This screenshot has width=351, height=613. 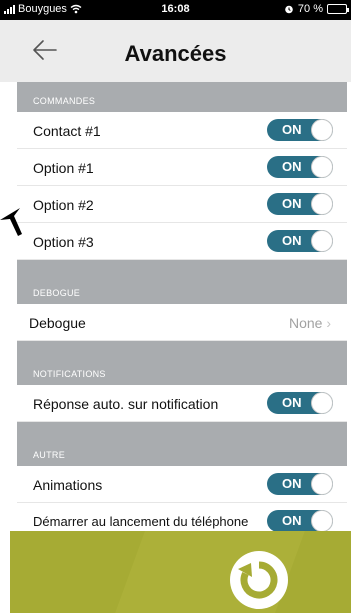 What do you see at coordinates (289, 9) in the screenshot?
I see `alarm-icon` at bounding box center [289, 9].